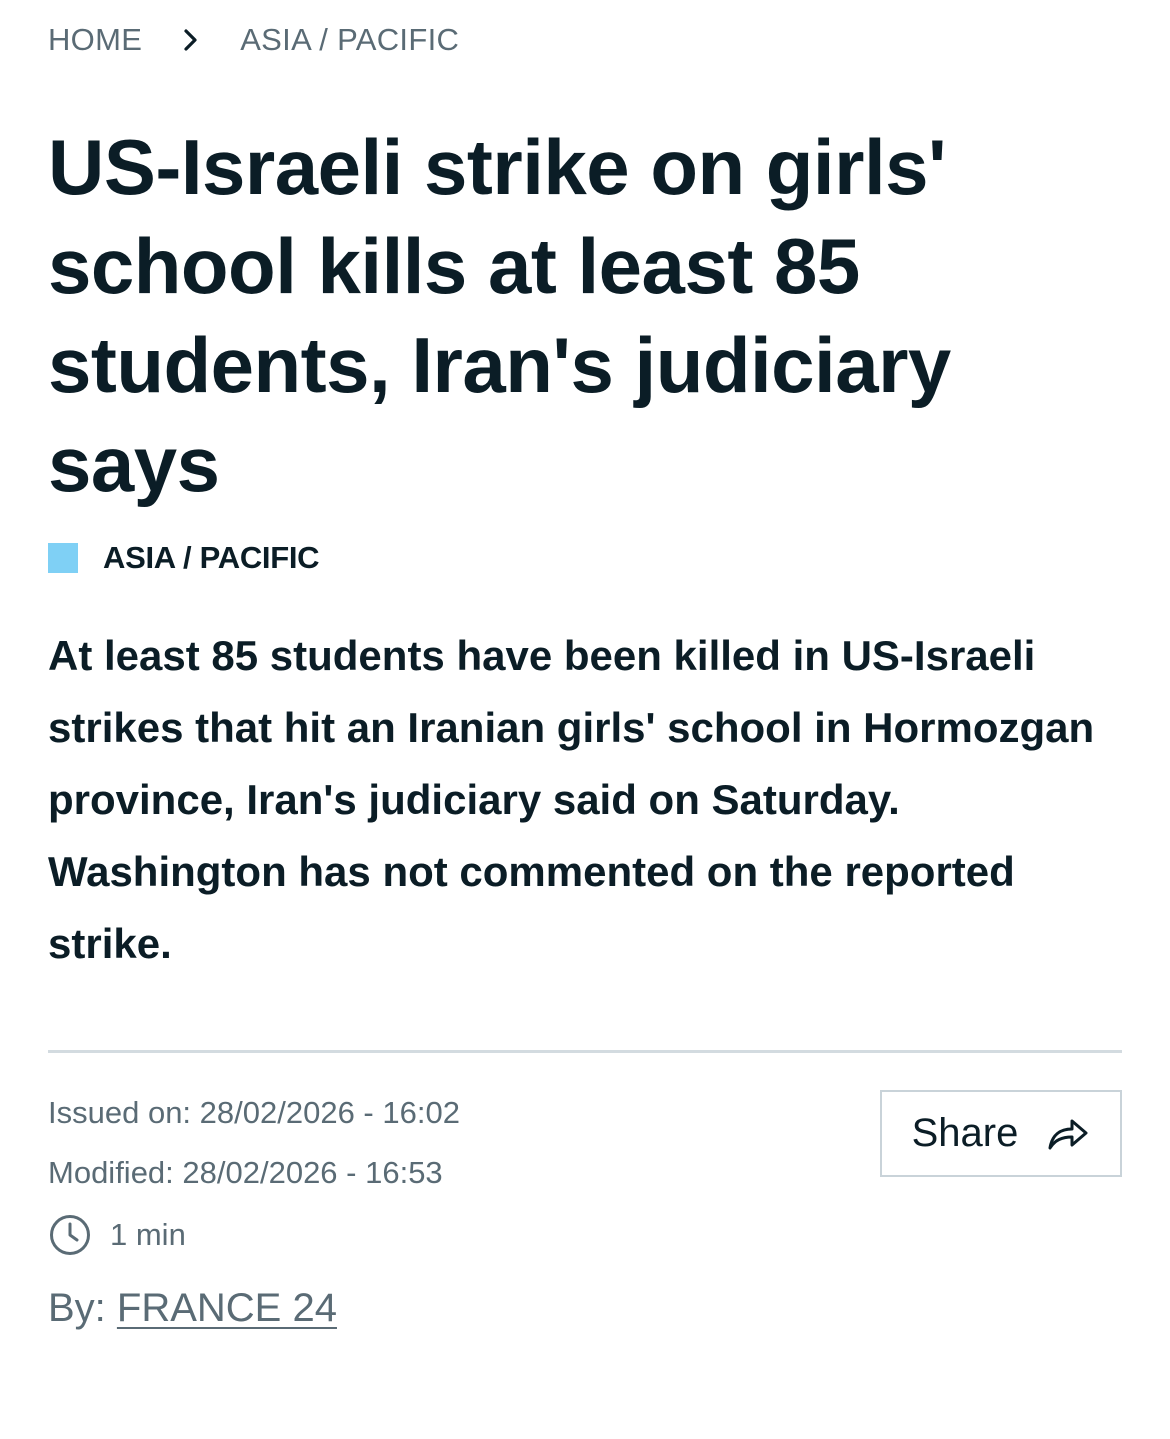 This screenshot has width=1170, height=1439. Describe the element at coordinates (965, 1133) in the screenshot. I see `share-label: Share` at that location.